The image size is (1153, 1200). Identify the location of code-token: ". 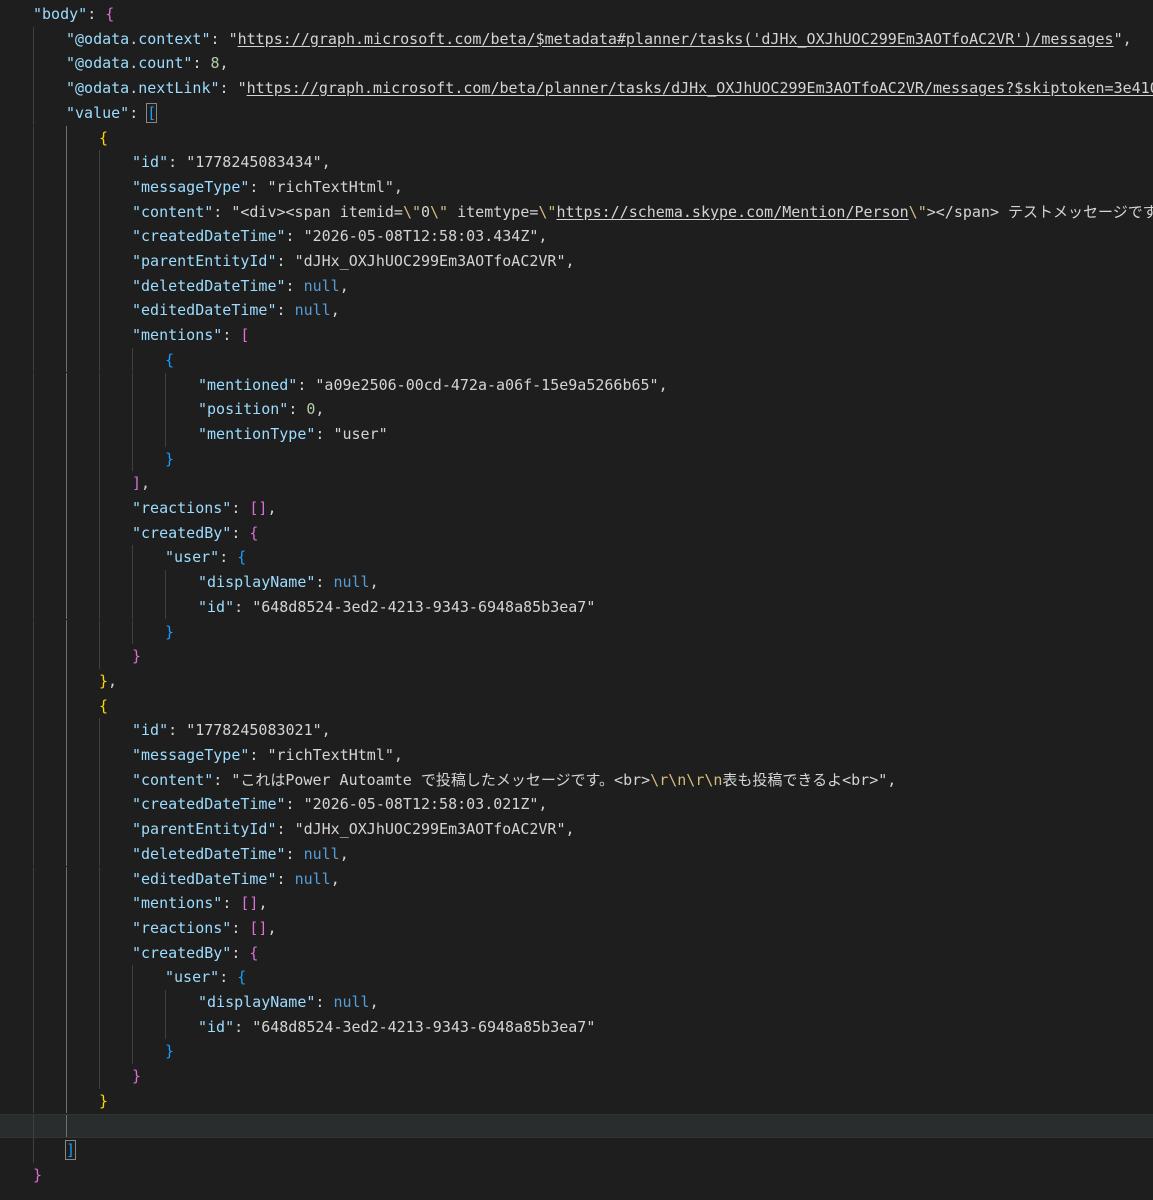
(1118, 38).